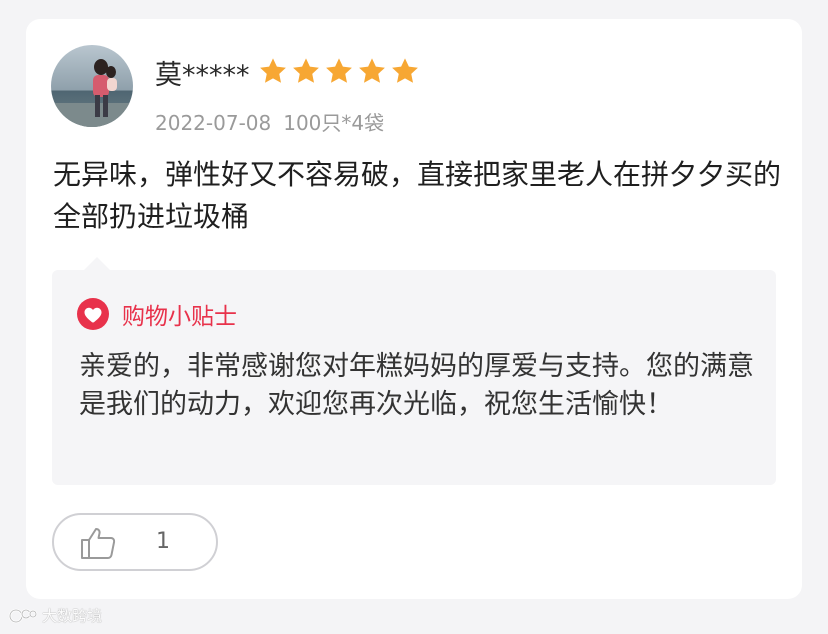 This screenshot has height=634, width=828. I want to click on tip-header: 购物小贴士, so click(156, 314).